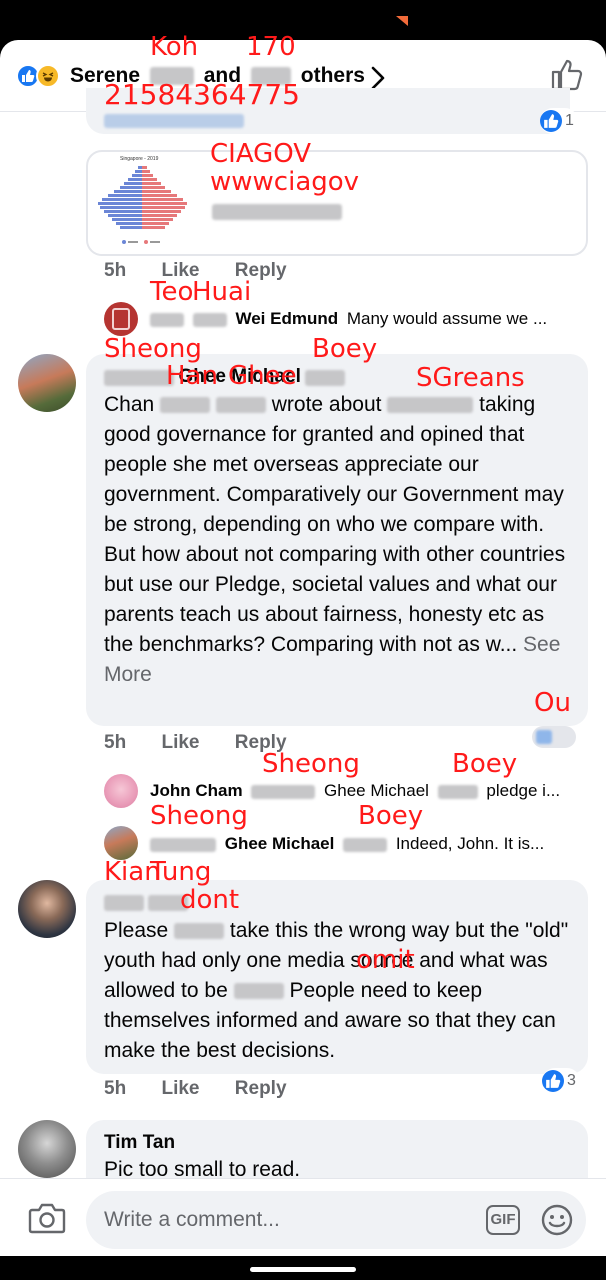  Describe the element at coordinates (121, 319) in the screenshot. I see `reply1-avatar` at that location.